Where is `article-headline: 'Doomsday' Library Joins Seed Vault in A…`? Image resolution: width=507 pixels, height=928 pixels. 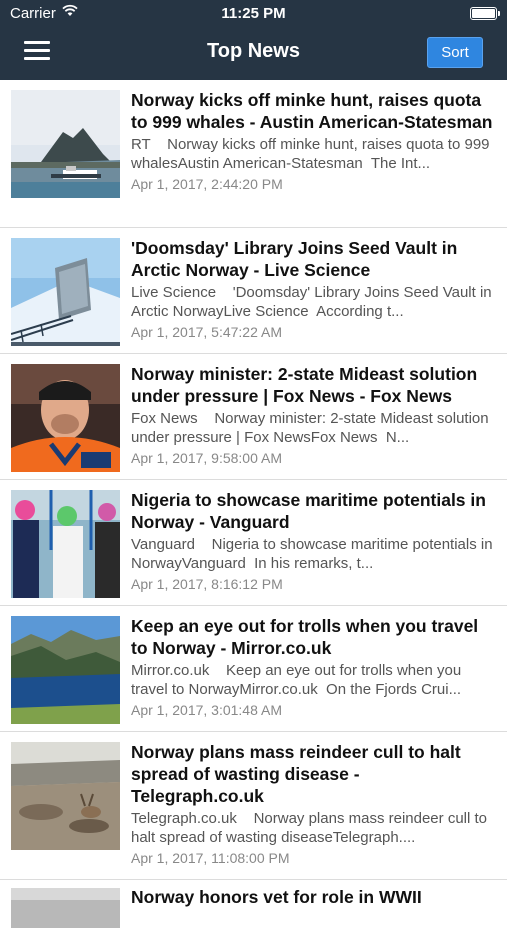 article-headline: 'Doomsday' Library Joins Seed Vault in A… is located at coordinates (294, 259).